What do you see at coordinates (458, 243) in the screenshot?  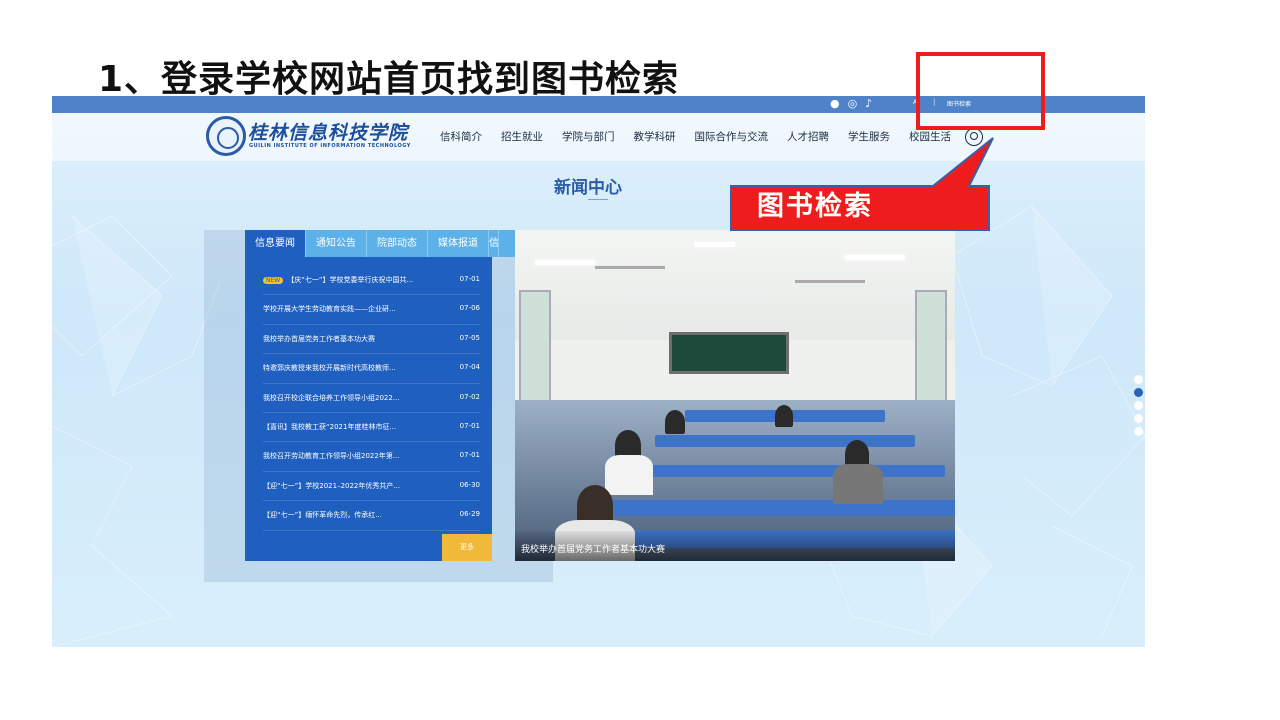 I see `tab-media: 媒体报道` at bounding box center [458, 243].